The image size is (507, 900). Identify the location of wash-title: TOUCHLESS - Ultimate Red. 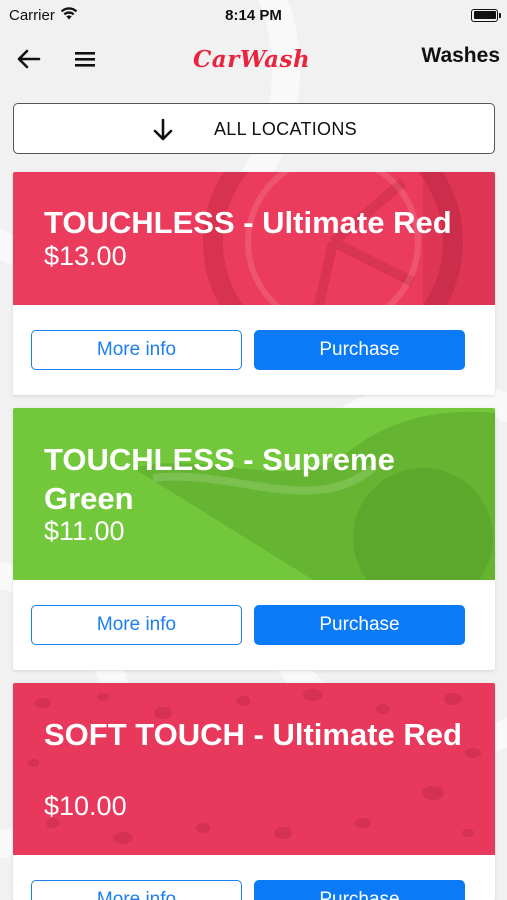
(248, 222).